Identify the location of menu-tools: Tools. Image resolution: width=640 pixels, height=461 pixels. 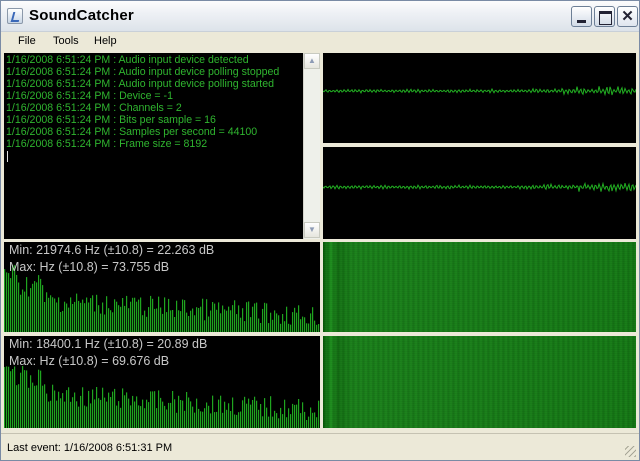
(66, 41).